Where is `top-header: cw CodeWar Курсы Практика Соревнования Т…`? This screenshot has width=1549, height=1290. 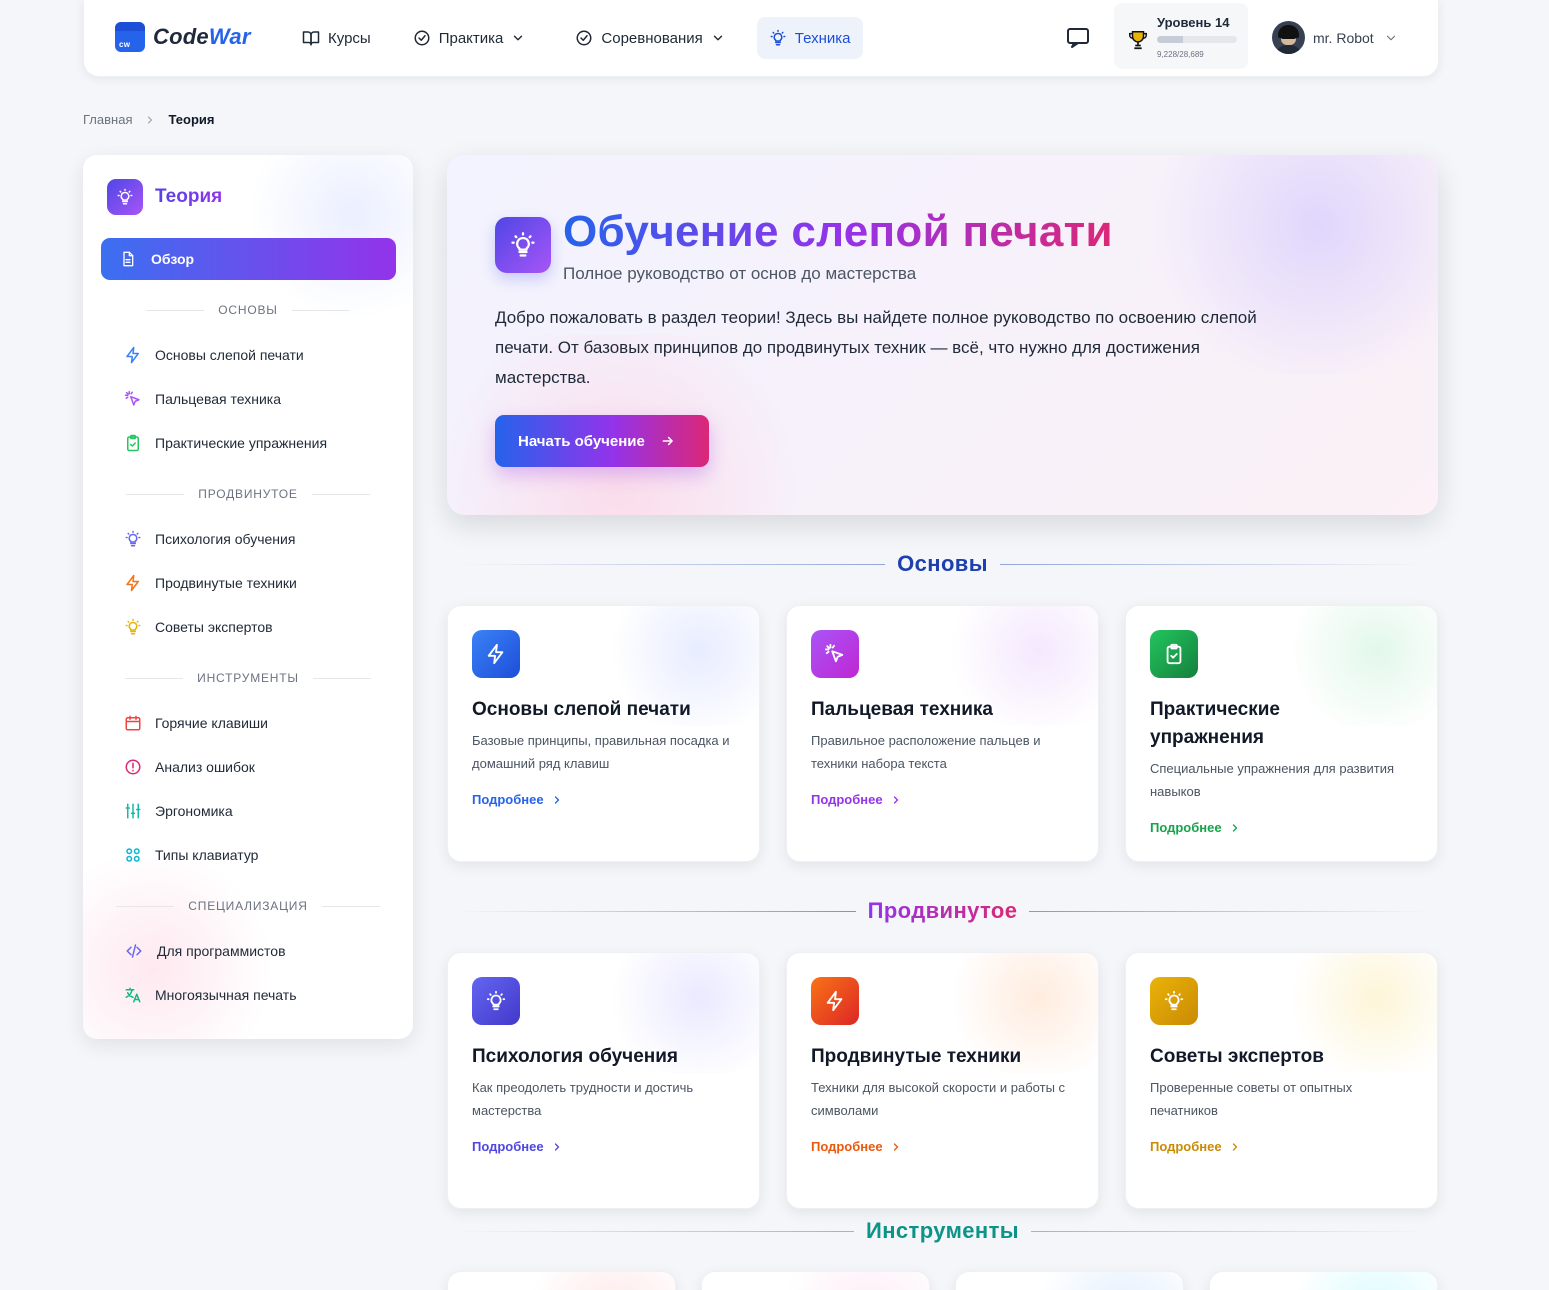
top-header: cw CodeWar Курсы Практика Соревнования Т… is located at coordinates (761, 38).